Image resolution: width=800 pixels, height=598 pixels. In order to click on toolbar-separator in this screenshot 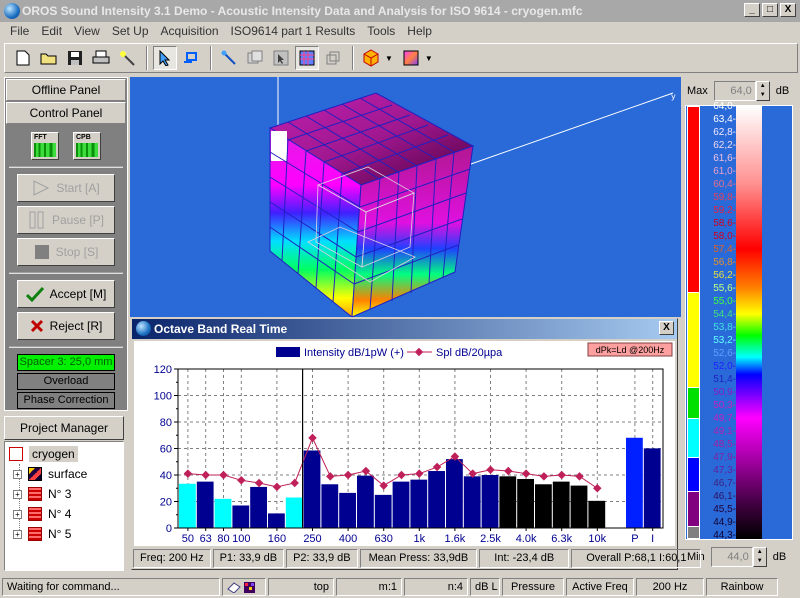, I will do `click(211, 58)`.